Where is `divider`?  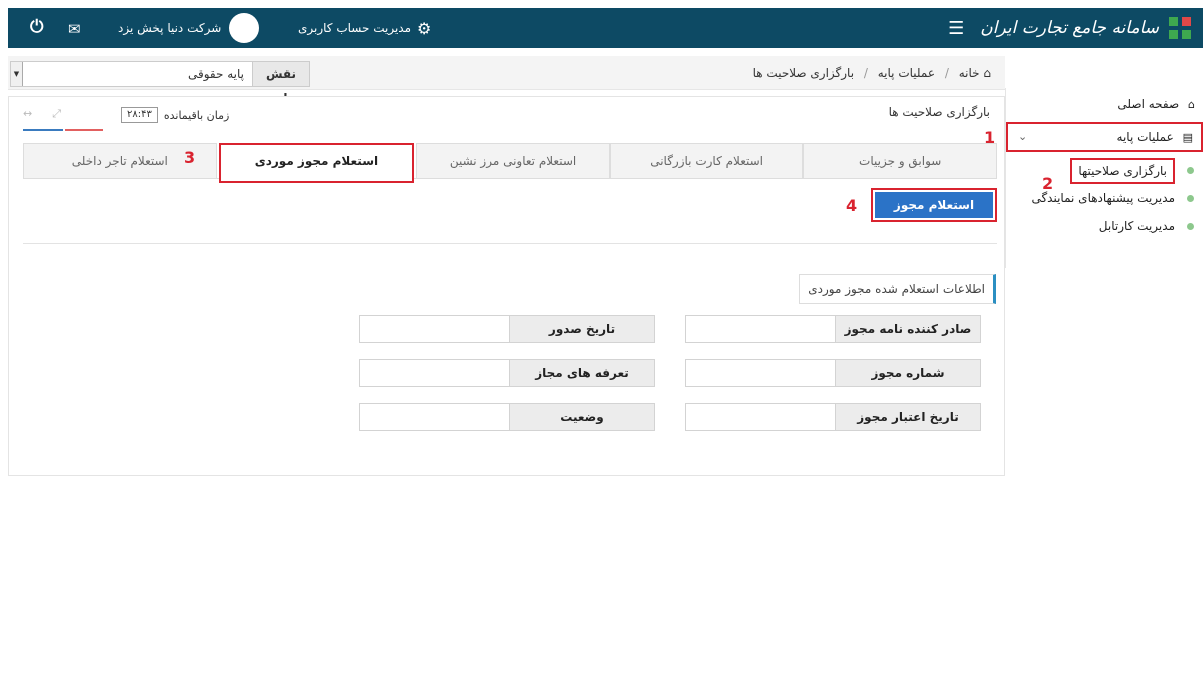
divider is located at coordinates (510, 243).